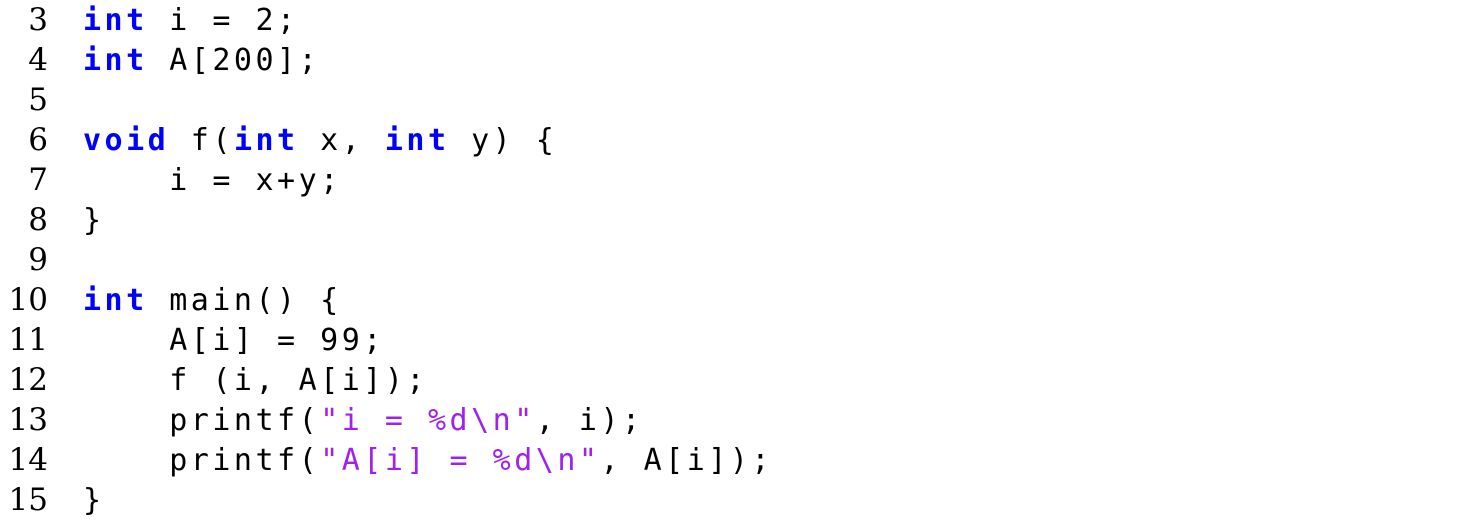 Image resolution: width=1470 pixels, height=524 pixels. Describe the element at coordinates (38, 140) in the screenshot. I see `line-number: 6` at that location.